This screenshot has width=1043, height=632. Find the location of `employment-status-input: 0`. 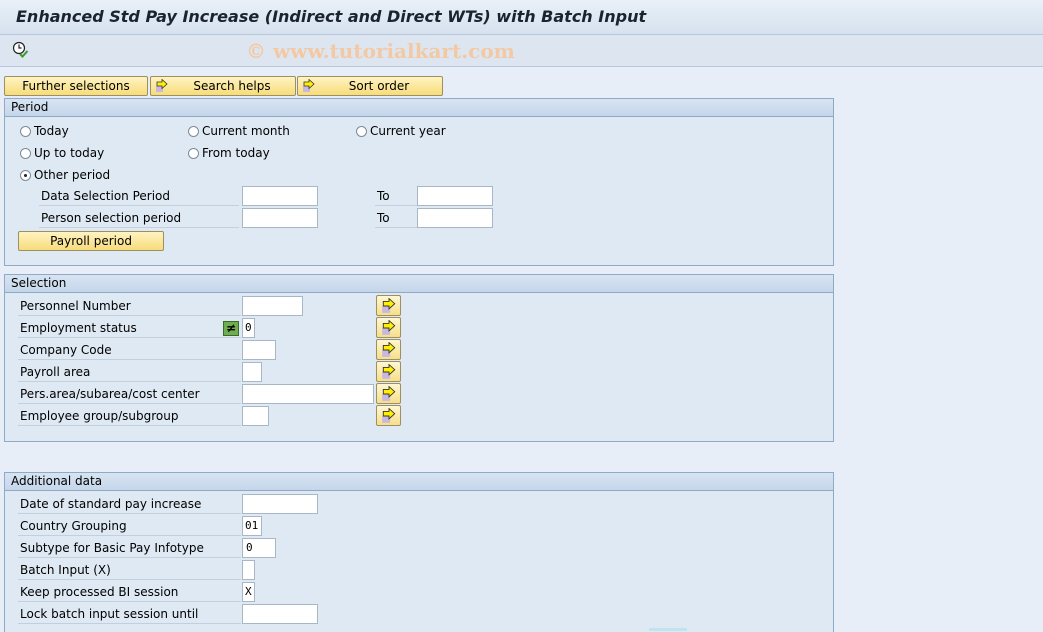

employment-status-input: 0 is located at coordinates (248, 328).